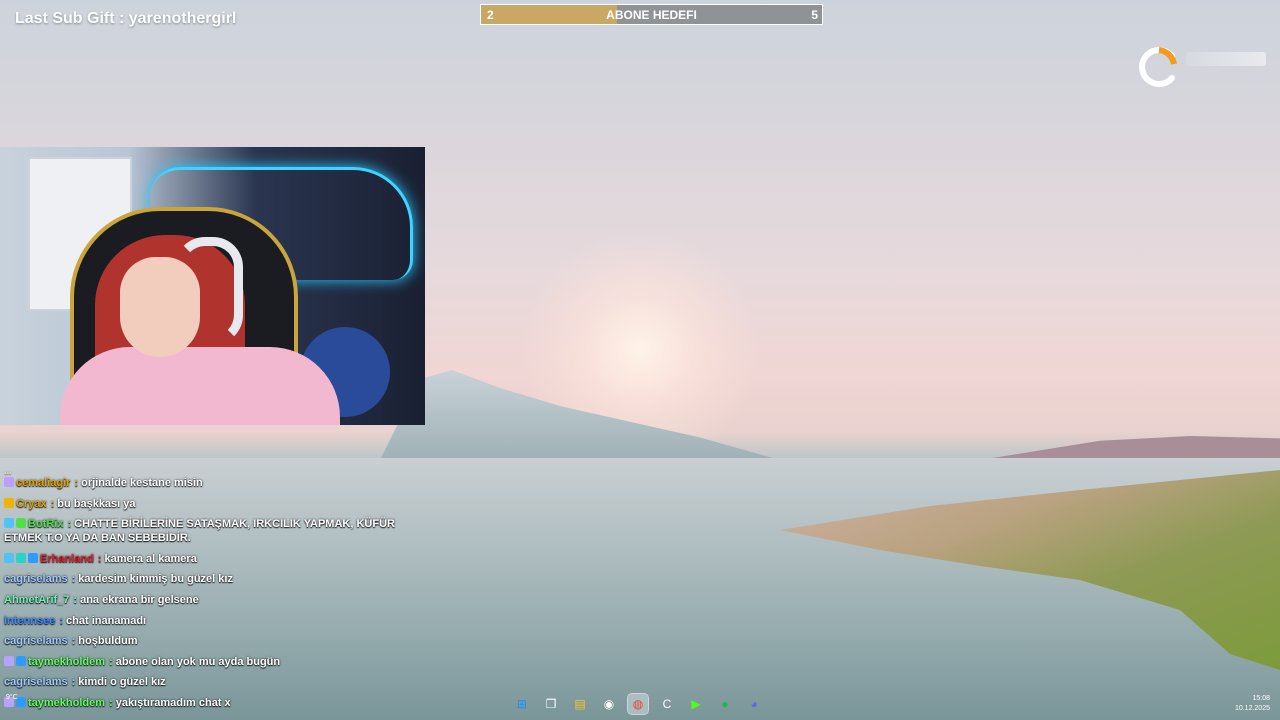  I want to click on chat-username: Cryax, so click(31, 504).